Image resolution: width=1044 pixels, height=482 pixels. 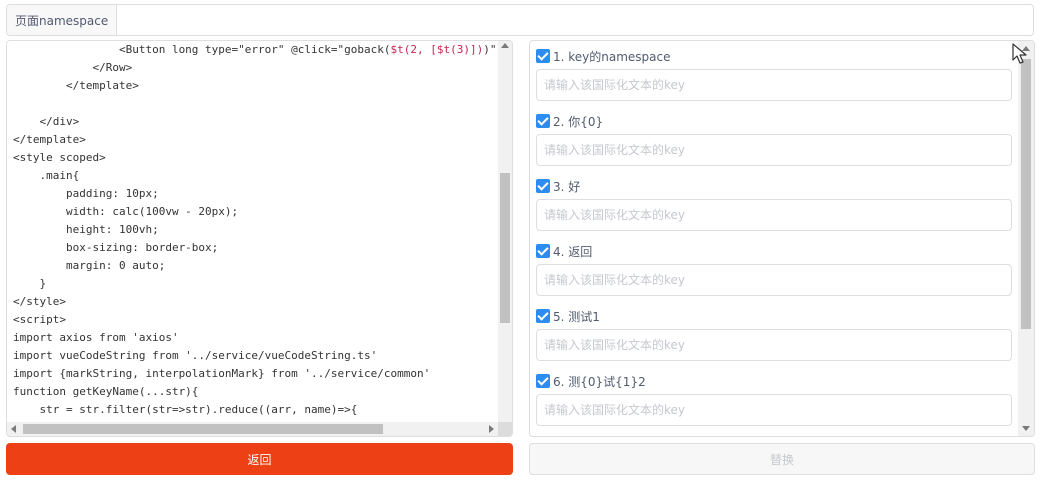 I want to click on code-token: </div>, so click(x=46, y=121).